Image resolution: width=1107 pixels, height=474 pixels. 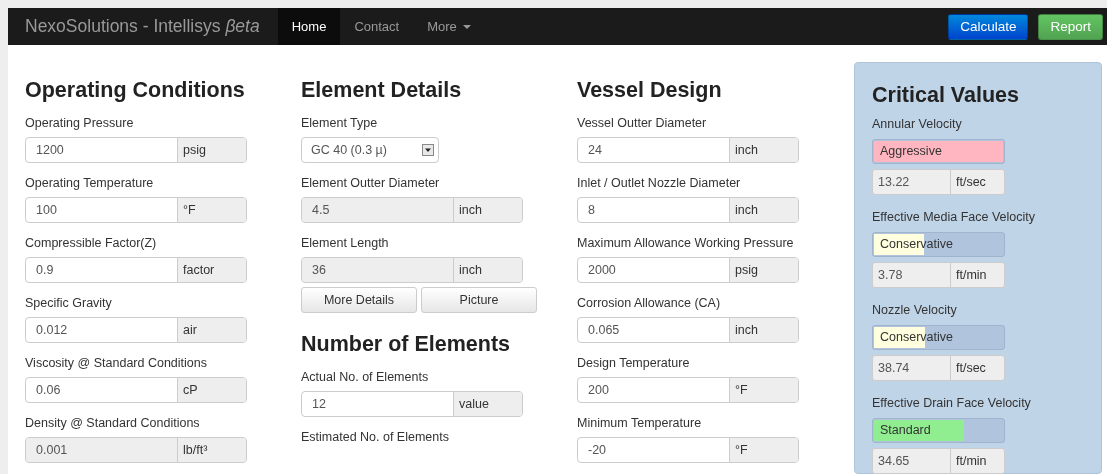 I want to click on rating-text: Standard, so click(x=905, y=430).